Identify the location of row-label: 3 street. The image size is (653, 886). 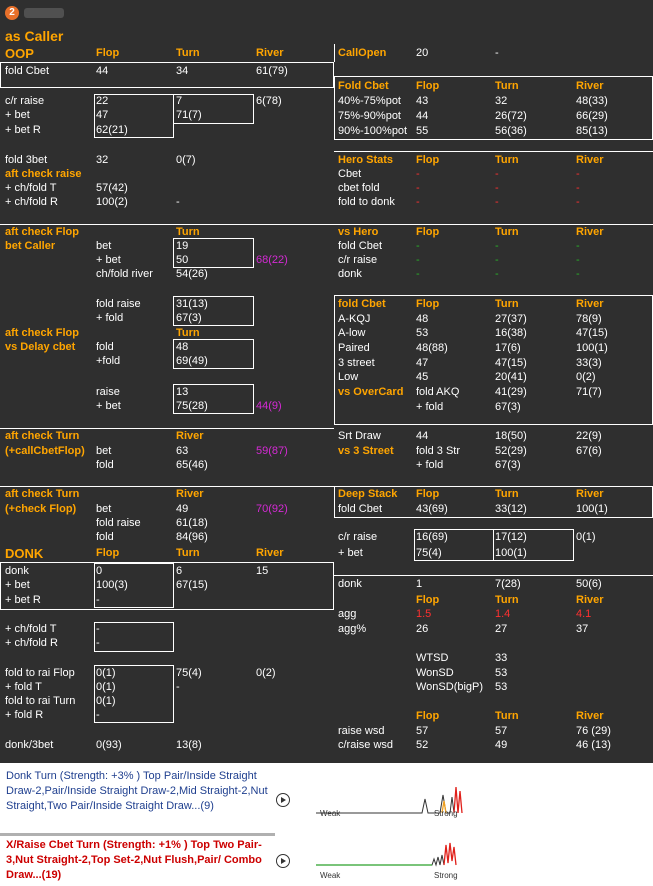
(356, 363).